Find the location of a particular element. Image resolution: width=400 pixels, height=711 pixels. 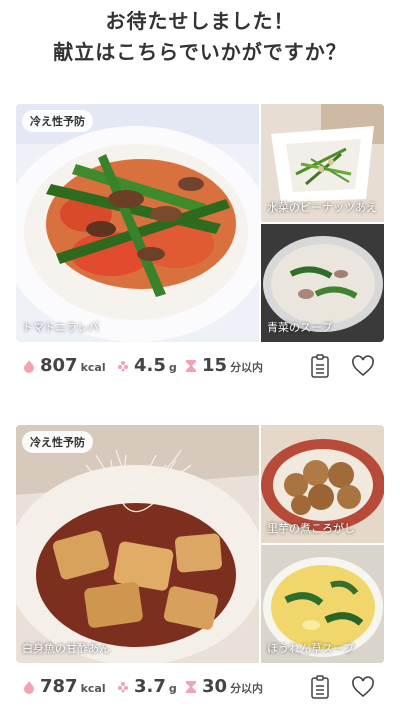

calories-stat: 807 kcal is located at coordinates (64, 366).